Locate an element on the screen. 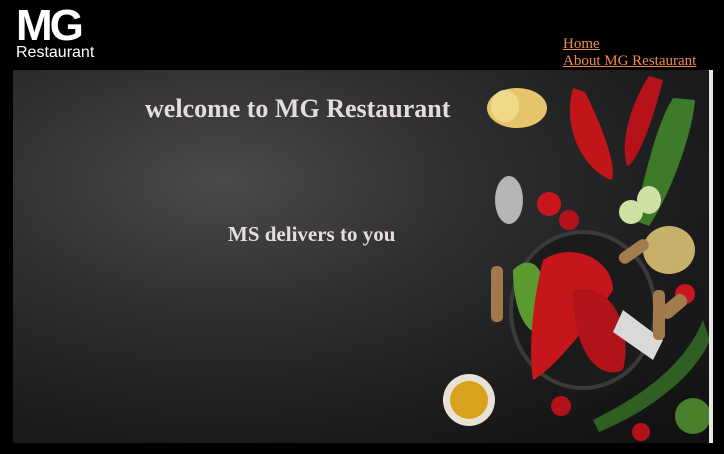 This screenshot has height=454, width=724. hero-tagline: MS delivers to you is located at coordinates (312, 234).